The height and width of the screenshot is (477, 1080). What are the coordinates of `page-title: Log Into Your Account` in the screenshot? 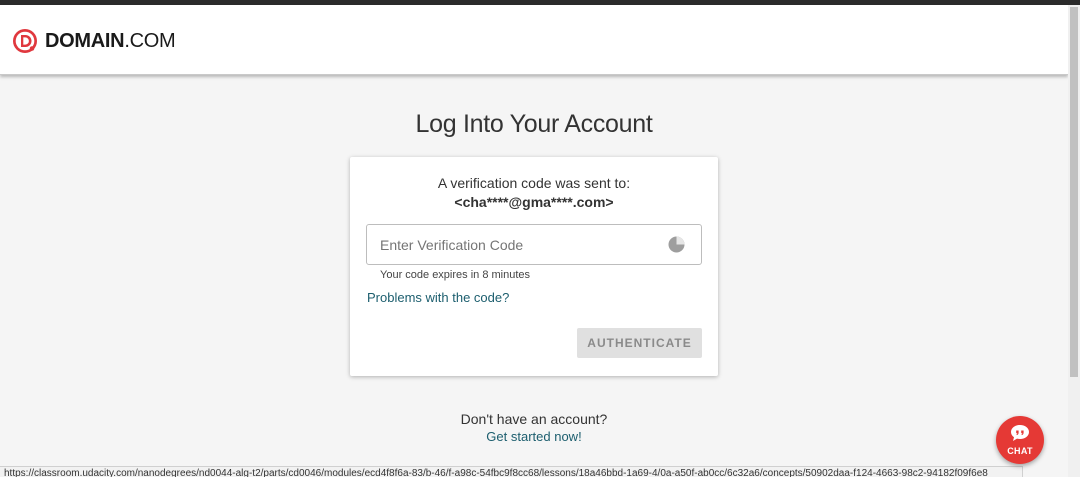 It's located at (534, 124).